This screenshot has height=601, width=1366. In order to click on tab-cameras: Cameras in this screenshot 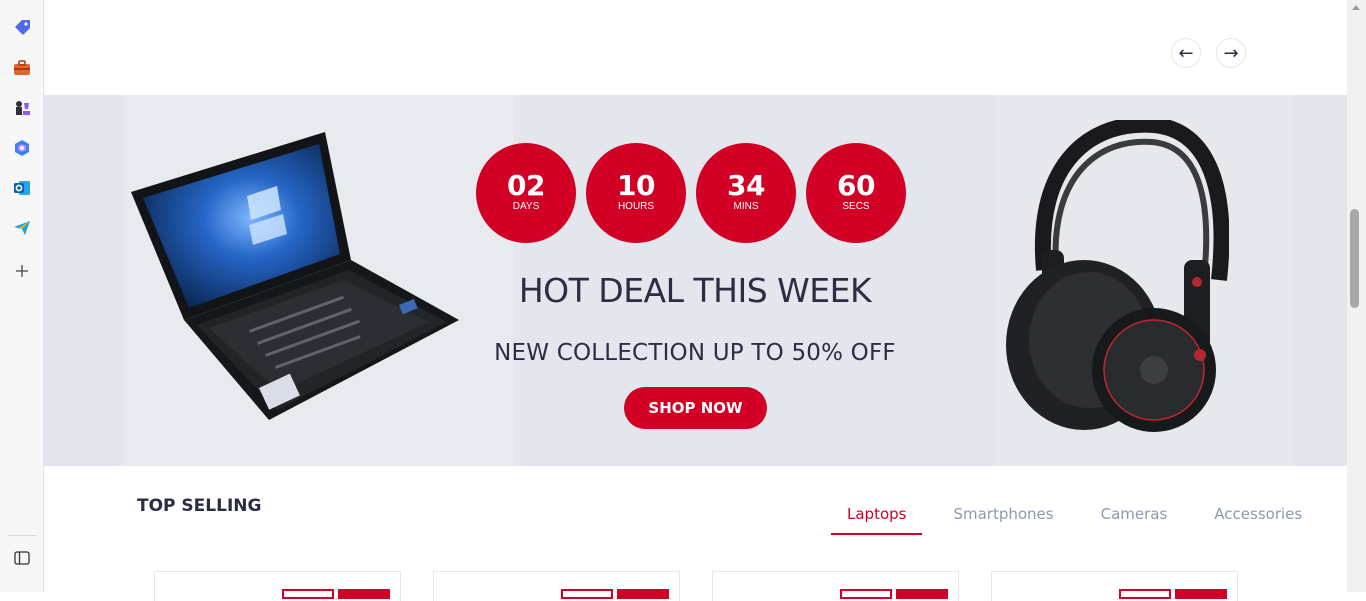, I will do `click(1134, 520)`.